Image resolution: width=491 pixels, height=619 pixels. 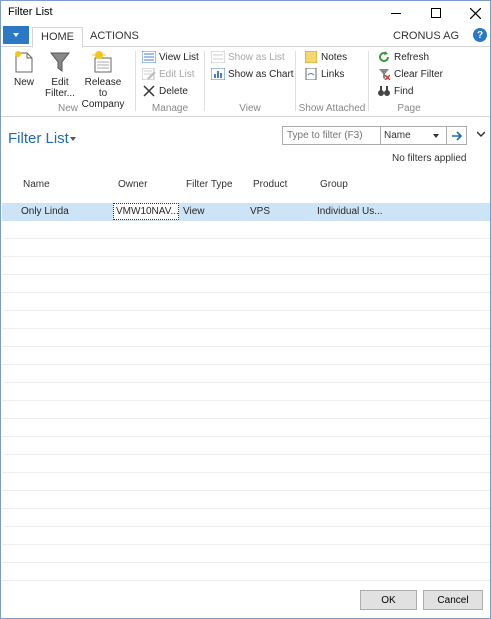 I want to click on edit-list-label: Edit List, so click(x=177, y=74).